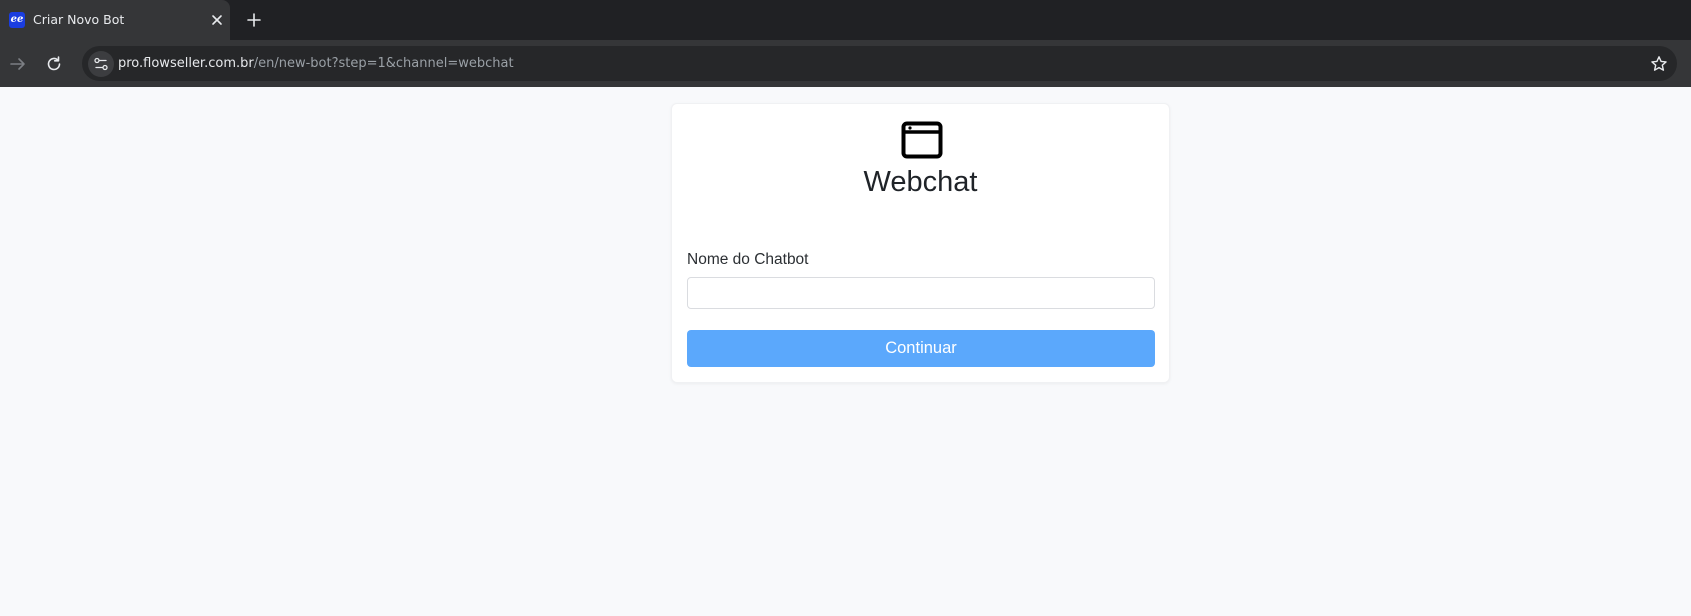 This screenshot has width=1691, height=616. Describe the element at coordinates (922, 140) in the screenshot. I see `browser-window-icon` at that location.